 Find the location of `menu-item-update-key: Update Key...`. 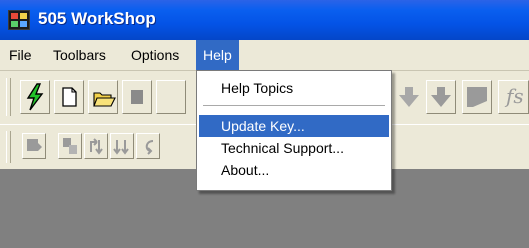

menu-item-update-key: Update Key... is located at coordinates (294, 126).